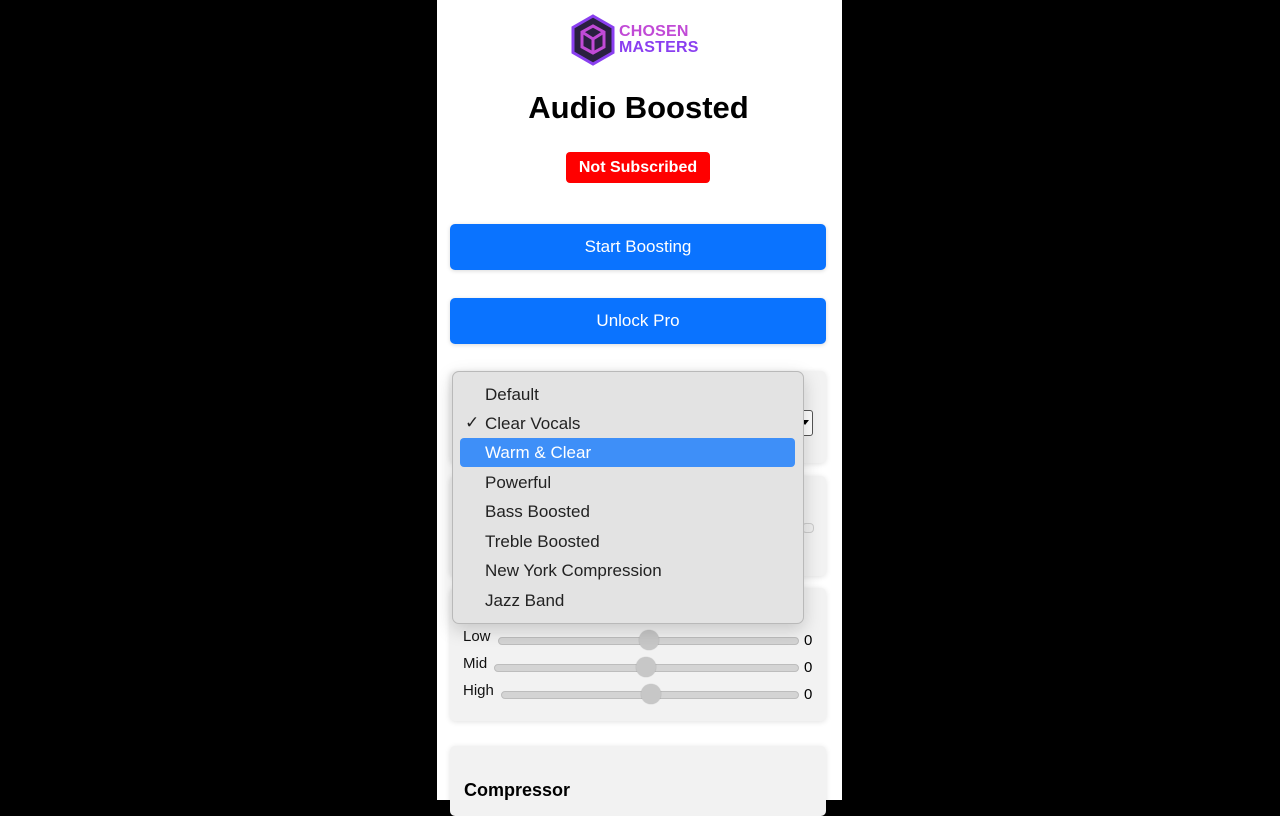  What do you see at coordinates (477, 636) in the screenshot?
I see `eq-label-low: Low` at bounding box center [477, 636].